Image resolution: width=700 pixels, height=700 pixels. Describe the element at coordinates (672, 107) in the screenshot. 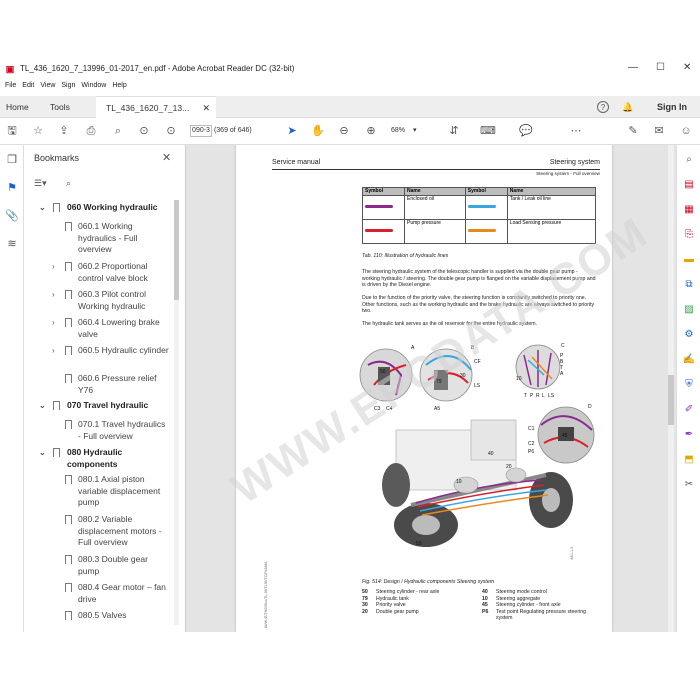

I see `sign-in-button: Sign In` at that location.